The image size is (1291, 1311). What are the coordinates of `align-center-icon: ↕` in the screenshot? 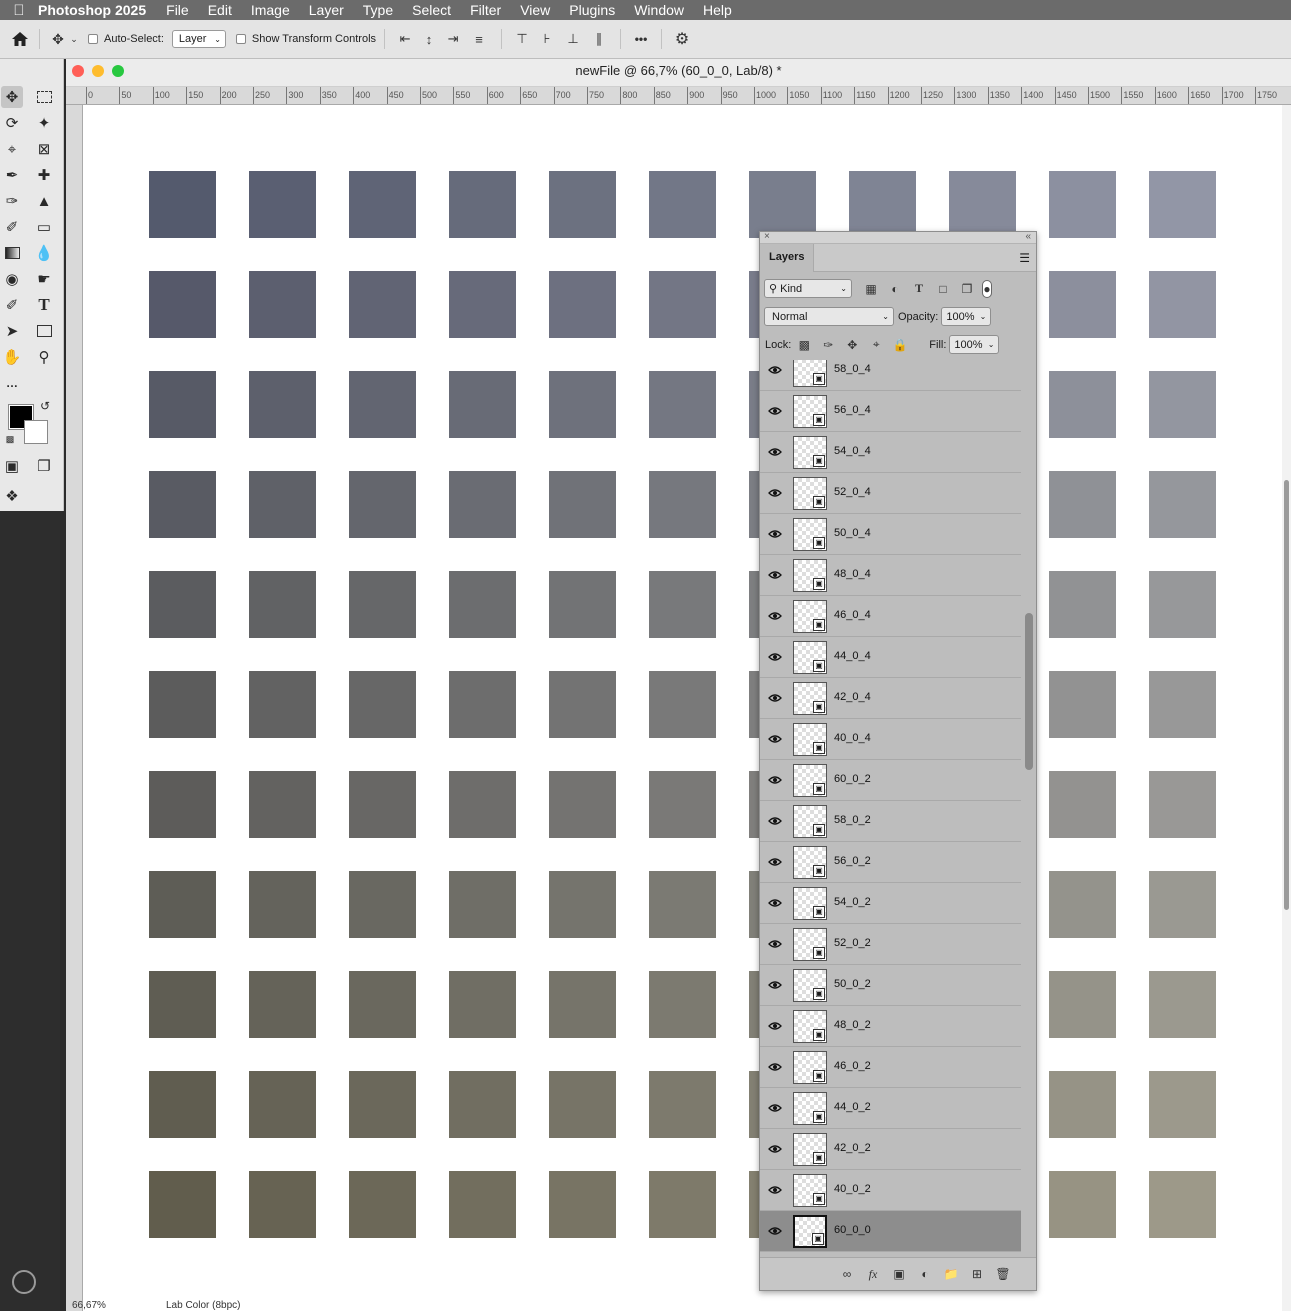 It's located at (429, 39).